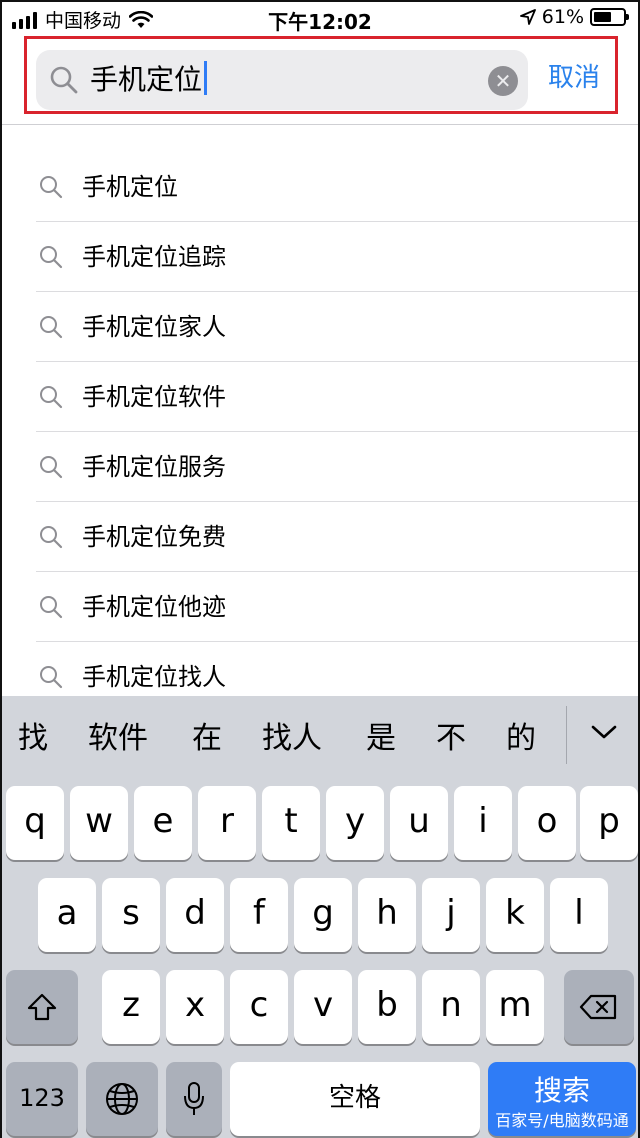 The width and height of the screenshot is (640, 1138). What do you see at coordinates (527, 17) in the screenshot?
I see `location-arrow-icon` at bounding box center [527, 17].